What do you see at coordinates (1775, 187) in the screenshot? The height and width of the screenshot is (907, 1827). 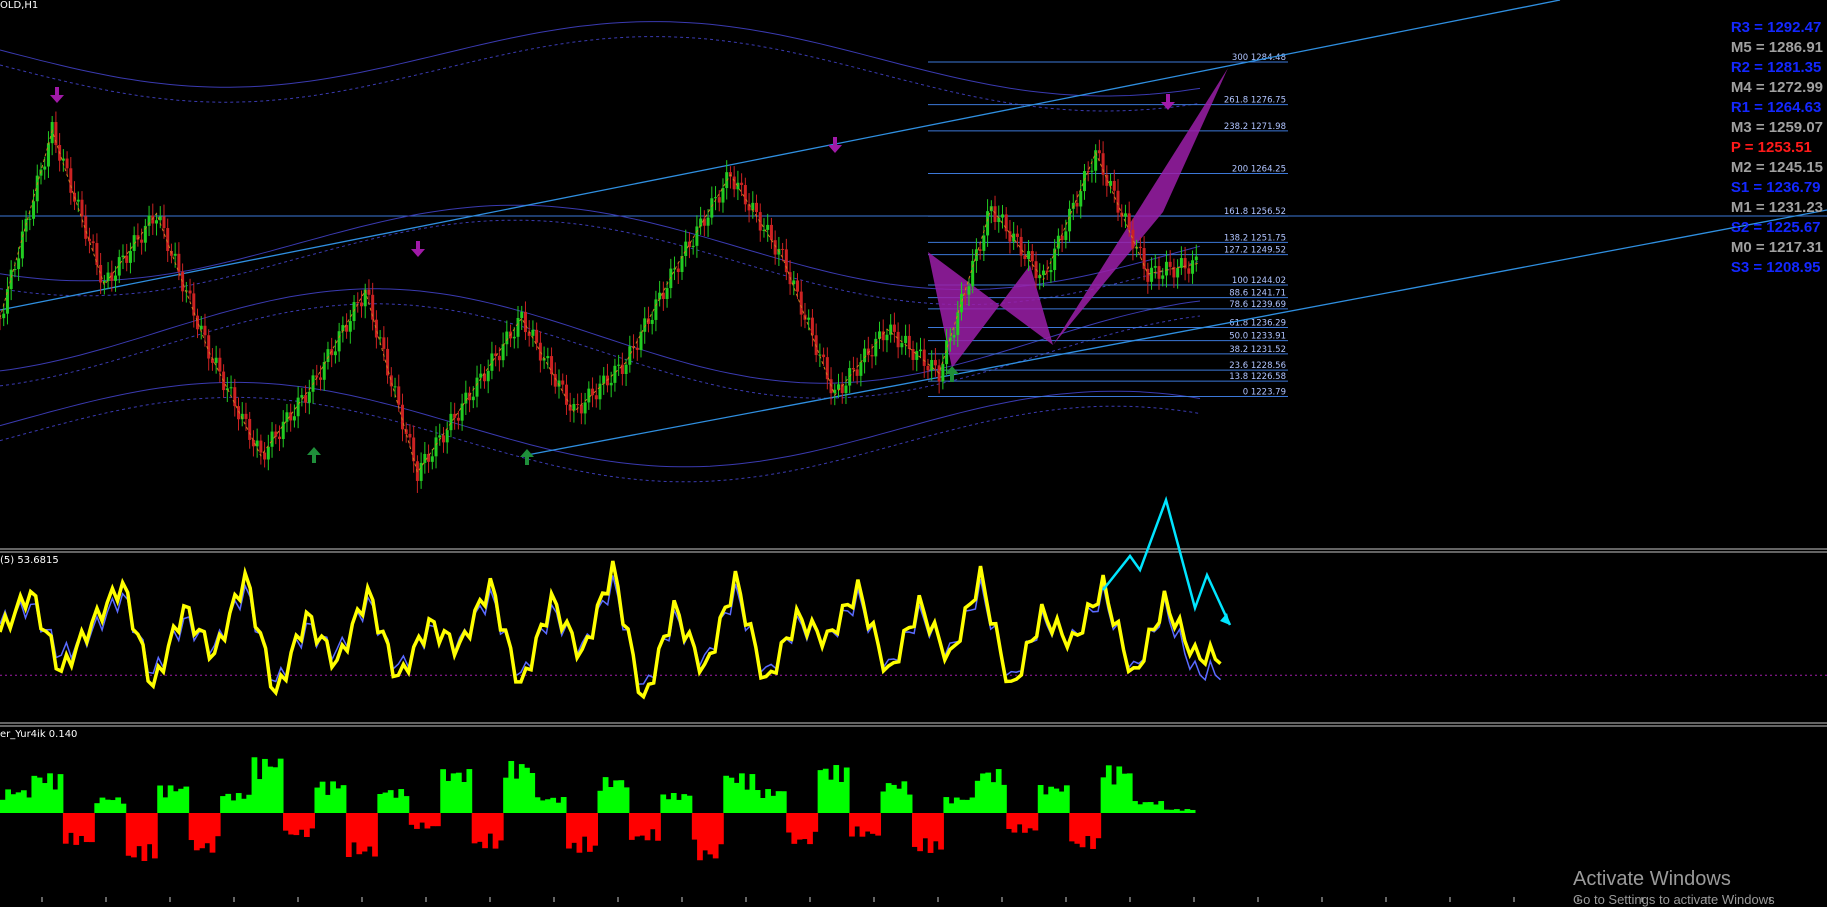 I see `pivot-level-8: S1 = 1236.79` at bounding box center [1775, 187].